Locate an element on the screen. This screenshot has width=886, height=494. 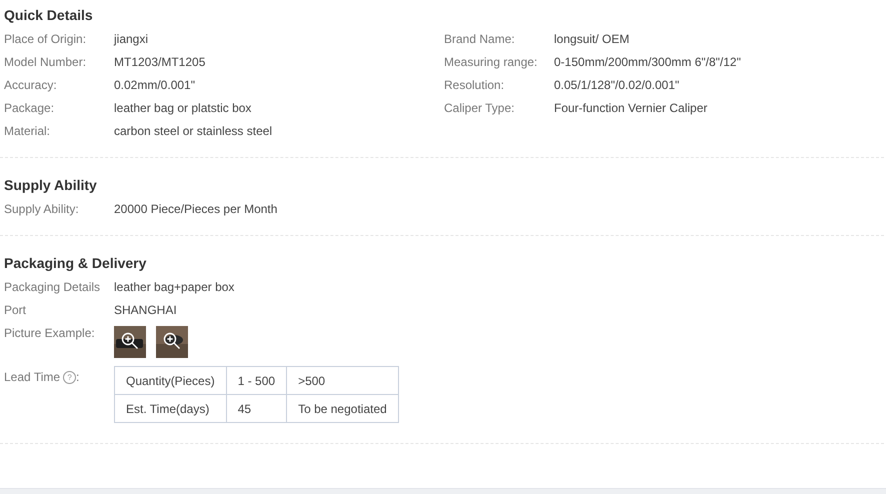
field-label: Place of Origin: is located at coordinates (46, 39).